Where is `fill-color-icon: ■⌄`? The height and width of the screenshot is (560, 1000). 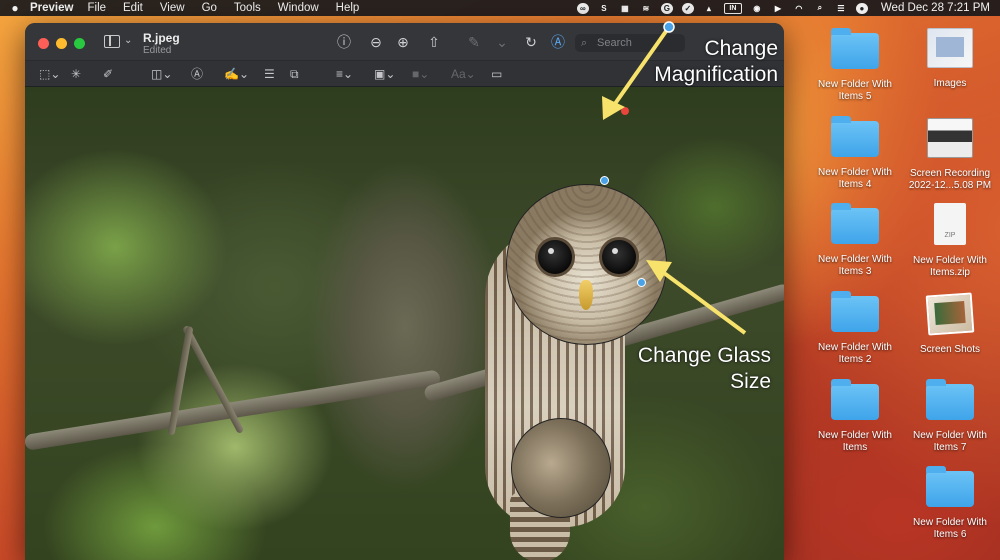 fill-color-icon: ■⌄ is located at coordinates (420, 74).